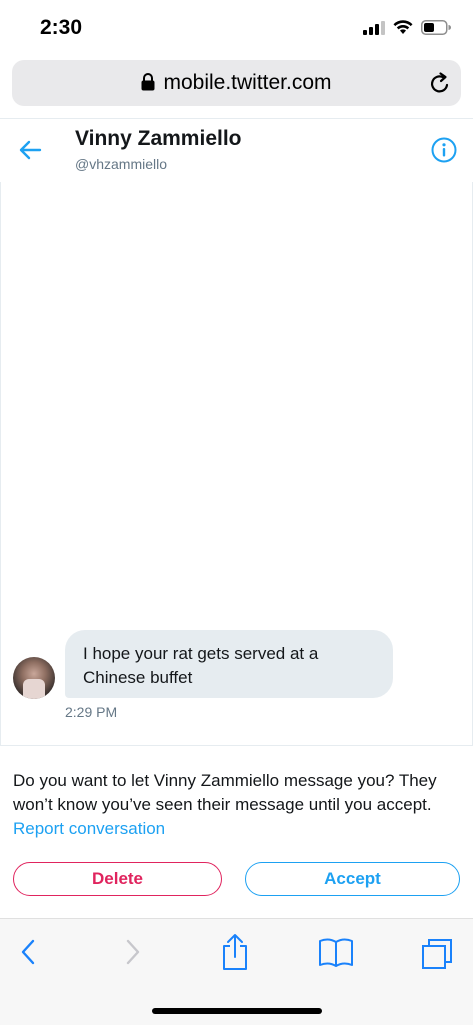 Image resolution: width=473 pixels, height=1025 pixels. What do you see at coordinates (61, 27) in the screenshot?
I see `status-time: 2:30` at bounding box center [61, 27].